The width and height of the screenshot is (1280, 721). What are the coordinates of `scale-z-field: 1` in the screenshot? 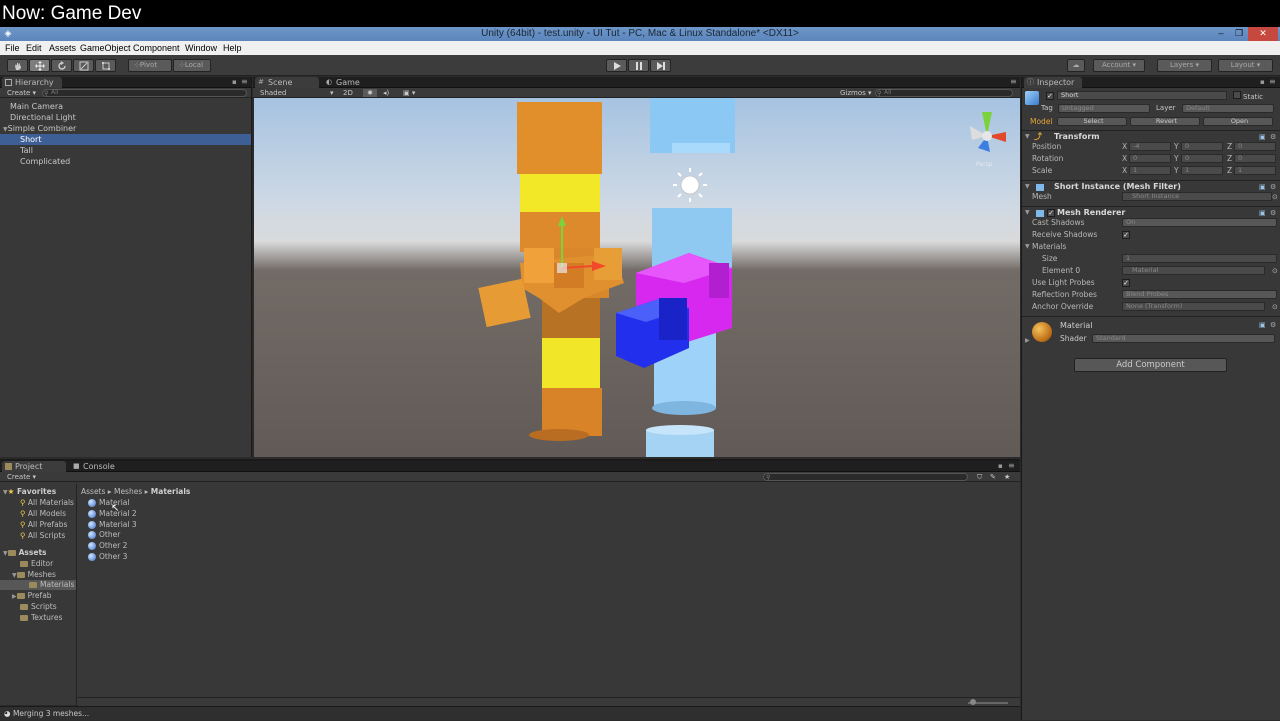 It's located at (1255, 170).